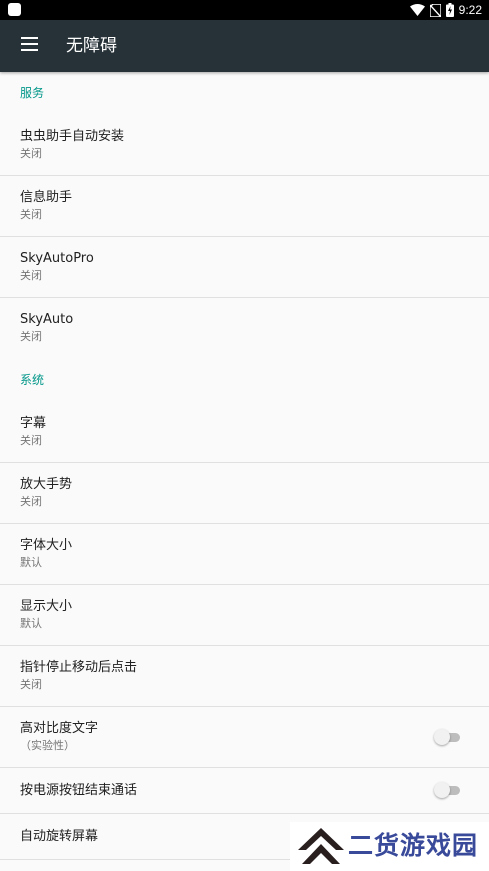 This screenshot has width=489, height=871. What do you see at coordinates (435, 10) in the screenshot?
I see `no-sim-icon` at bounding box center [435, 10].